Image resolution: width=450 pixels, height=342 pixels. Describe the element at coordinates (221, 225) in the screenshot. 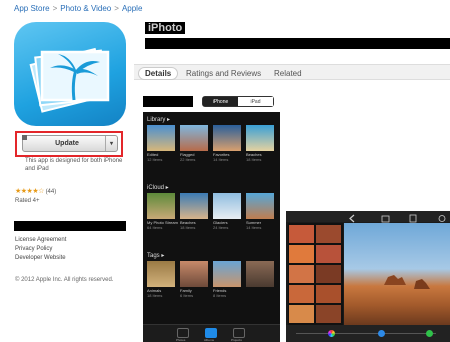

I see `album-caption: Glaciers 24 Items` at that location.